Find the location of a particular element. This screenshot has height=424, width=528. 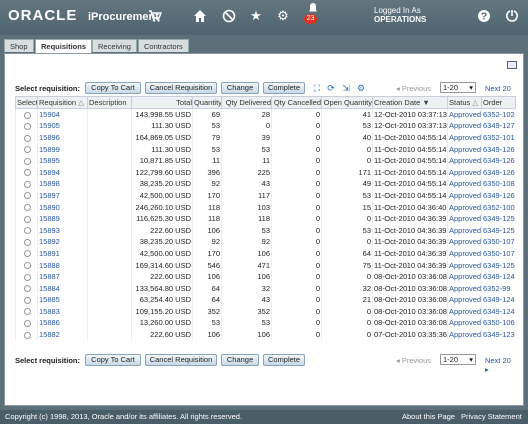

cell-requisition: 15904 is located at coordinates (62, 114).